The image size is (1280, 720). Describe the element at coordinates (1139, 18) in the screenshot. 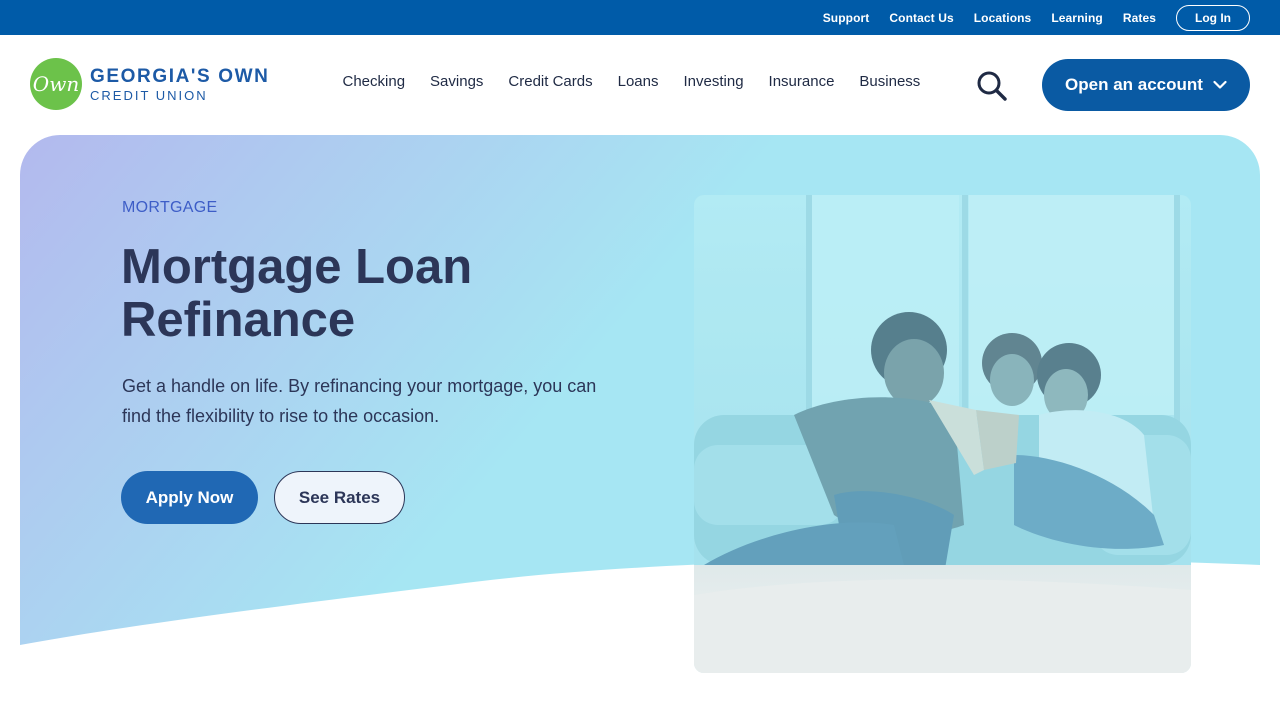

I see `utility-link-rates: Rates` at that location.